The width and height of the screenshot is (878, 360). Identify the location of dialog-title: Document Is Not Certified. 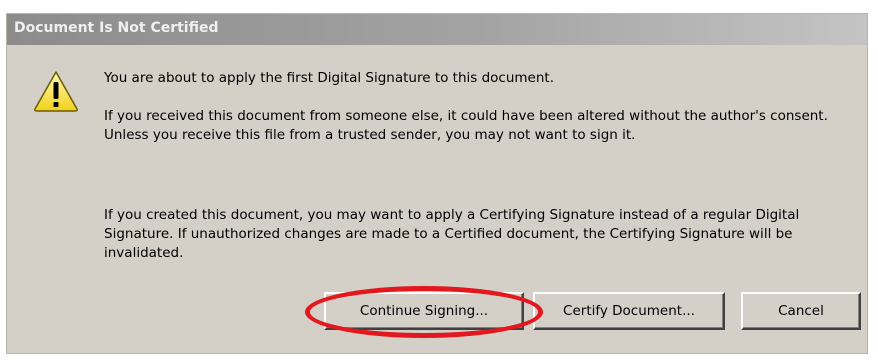
(116, 28).